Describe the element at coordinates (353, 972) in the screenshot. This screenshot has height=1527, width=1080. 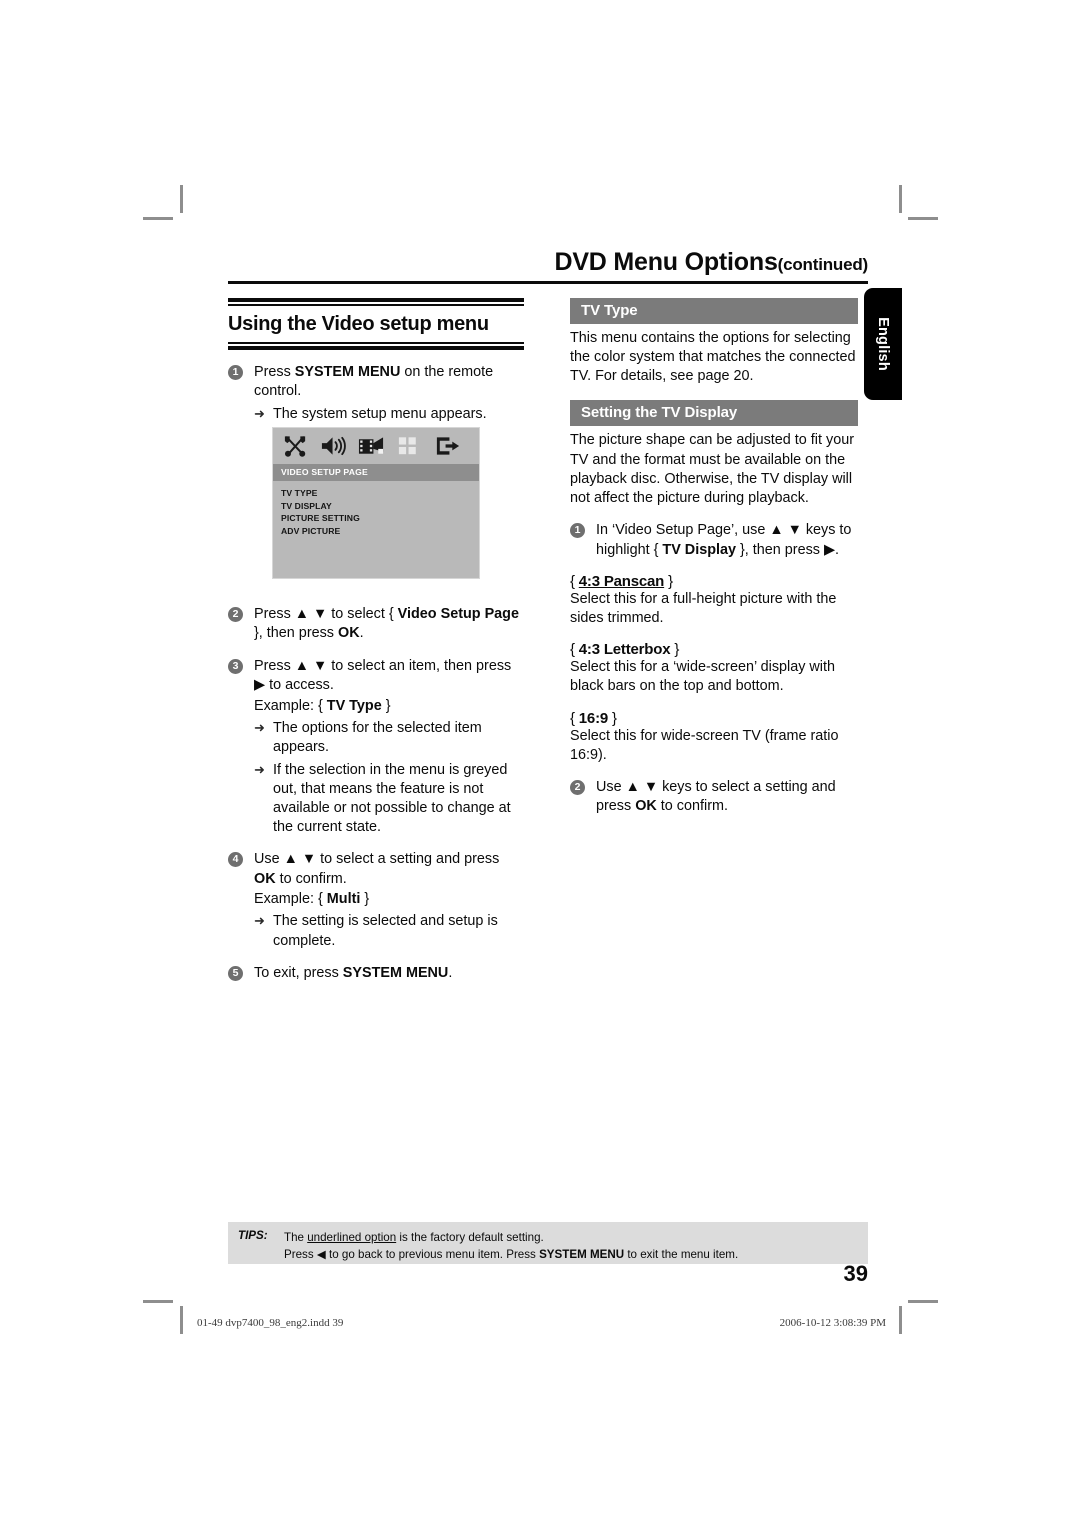
I see `step-5-text: To exit, press SYSTEM MENU.` at that location.